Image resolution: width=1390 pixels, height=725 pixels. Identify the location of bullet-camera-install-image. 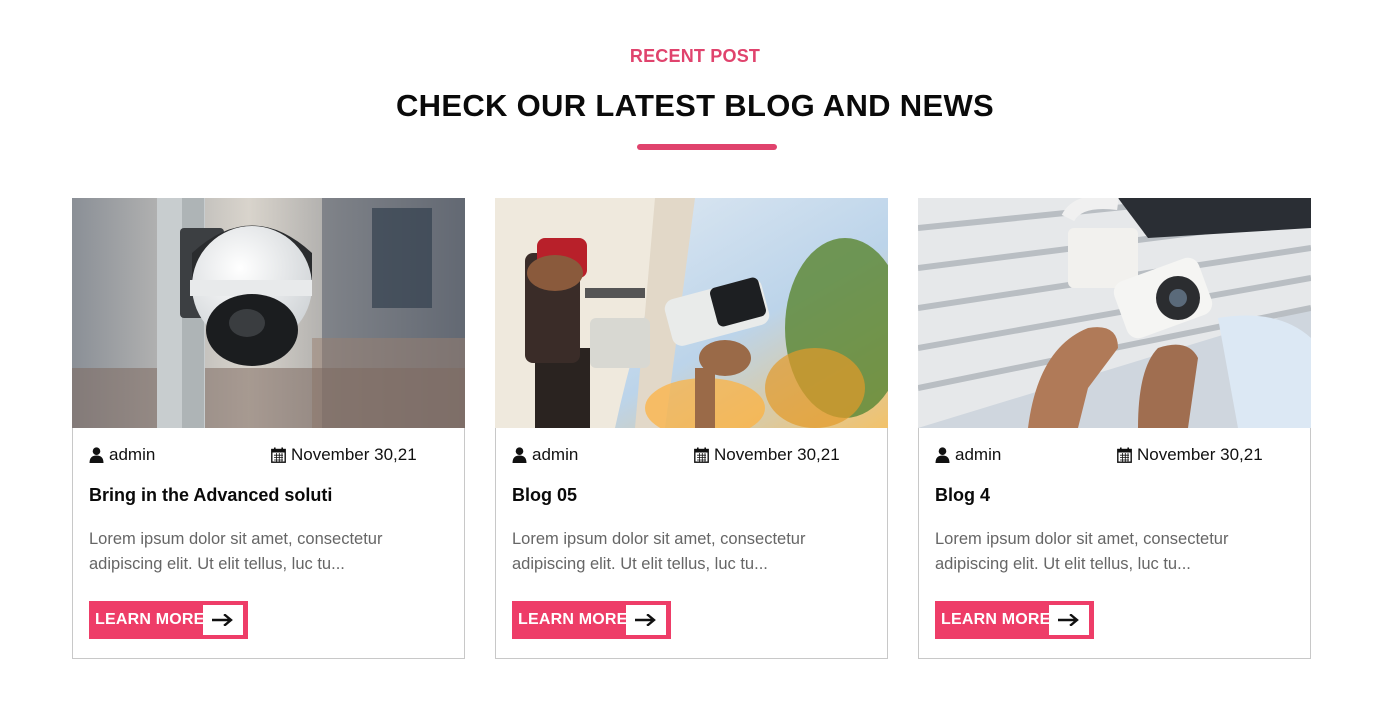
(691, 313).